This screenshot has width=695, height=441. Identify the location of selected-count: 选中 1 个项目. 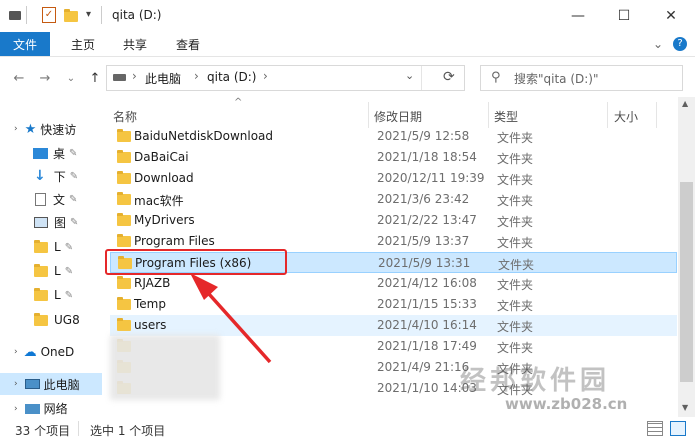
(128, 431).